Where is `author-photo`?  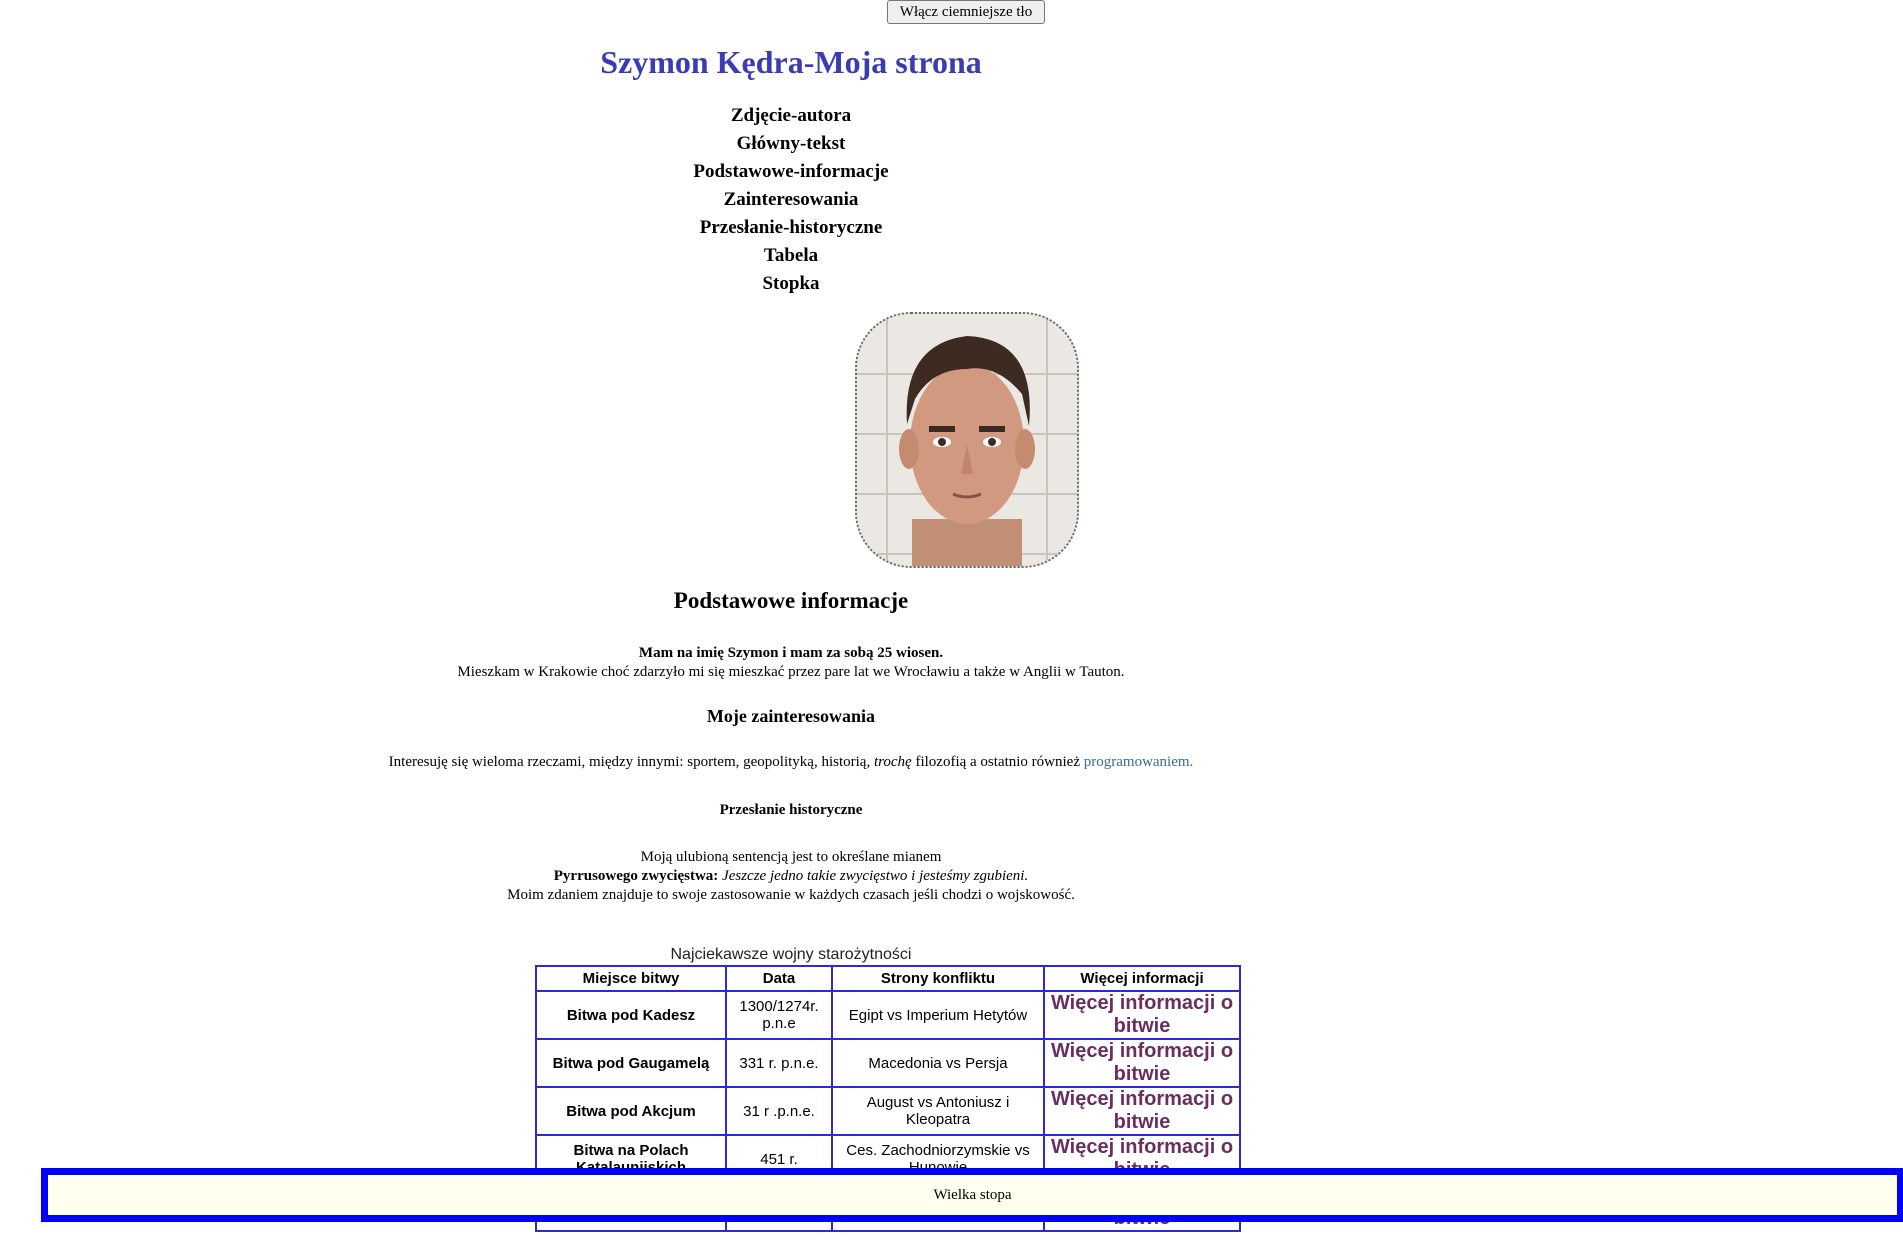 author-photo is located at coordinates (967, 440).